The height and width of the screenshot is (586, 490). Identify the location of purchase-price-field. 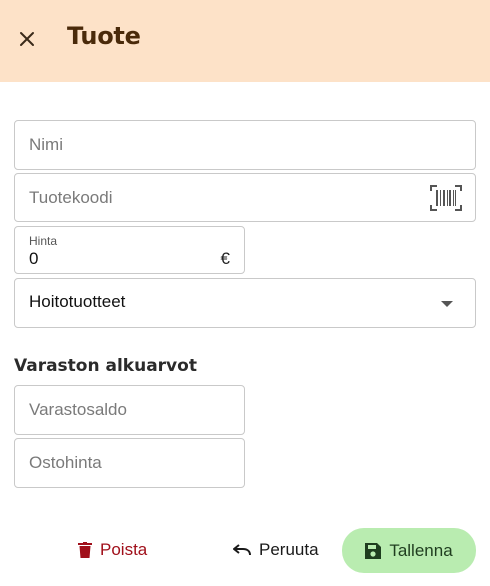
(129, 463).